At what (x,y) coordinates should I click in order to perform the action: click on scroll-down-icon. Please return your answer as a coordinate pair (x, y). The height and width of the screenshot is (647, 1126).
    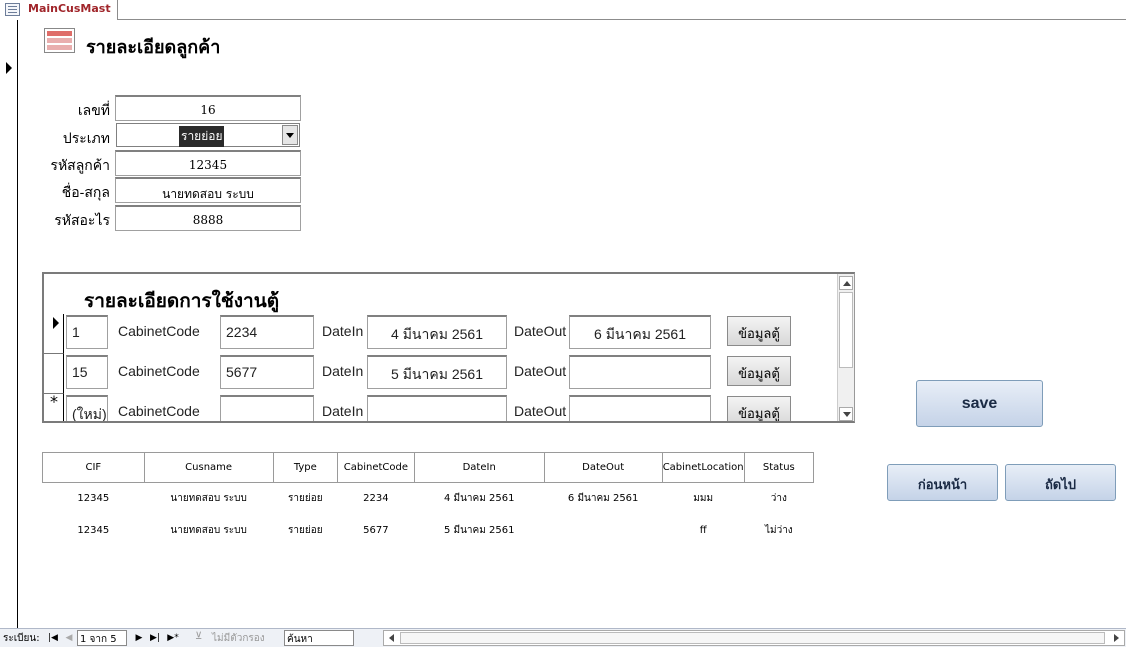
    Looking at the image, I should click on (846, 414).